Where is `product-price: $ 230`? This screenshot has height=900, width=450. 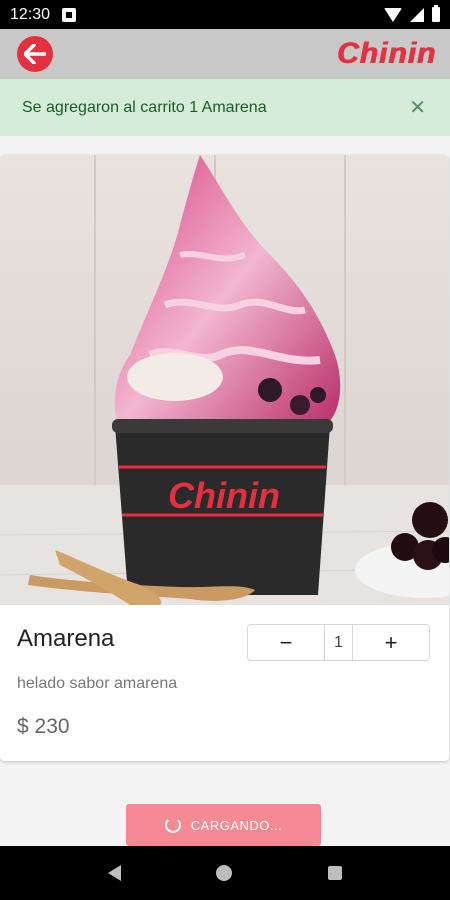 product-price: $ 230 is located at coordinates (43, 726).